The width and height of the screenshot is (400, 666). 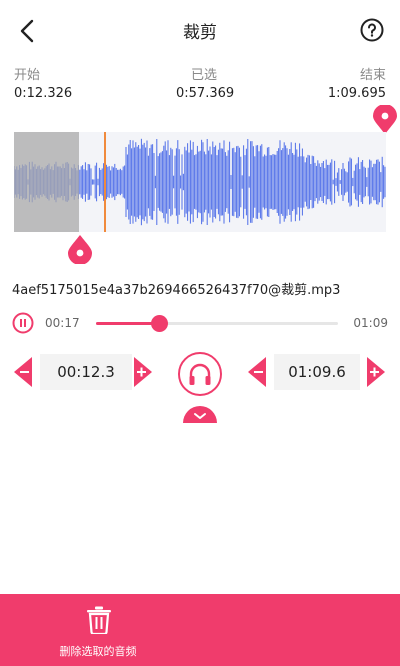 I want to click on help-icon, so click(x=372, y=30).